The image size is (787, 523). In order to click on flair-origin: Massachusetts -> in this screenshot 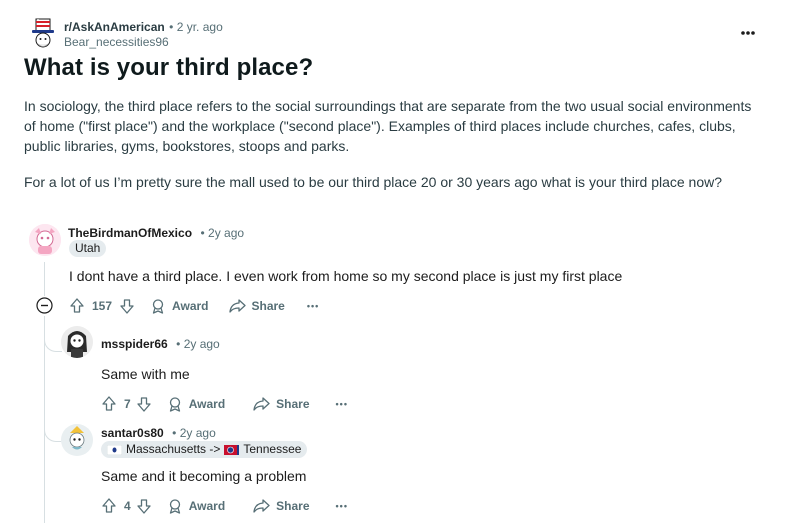, I will do `click(173, 449)`.